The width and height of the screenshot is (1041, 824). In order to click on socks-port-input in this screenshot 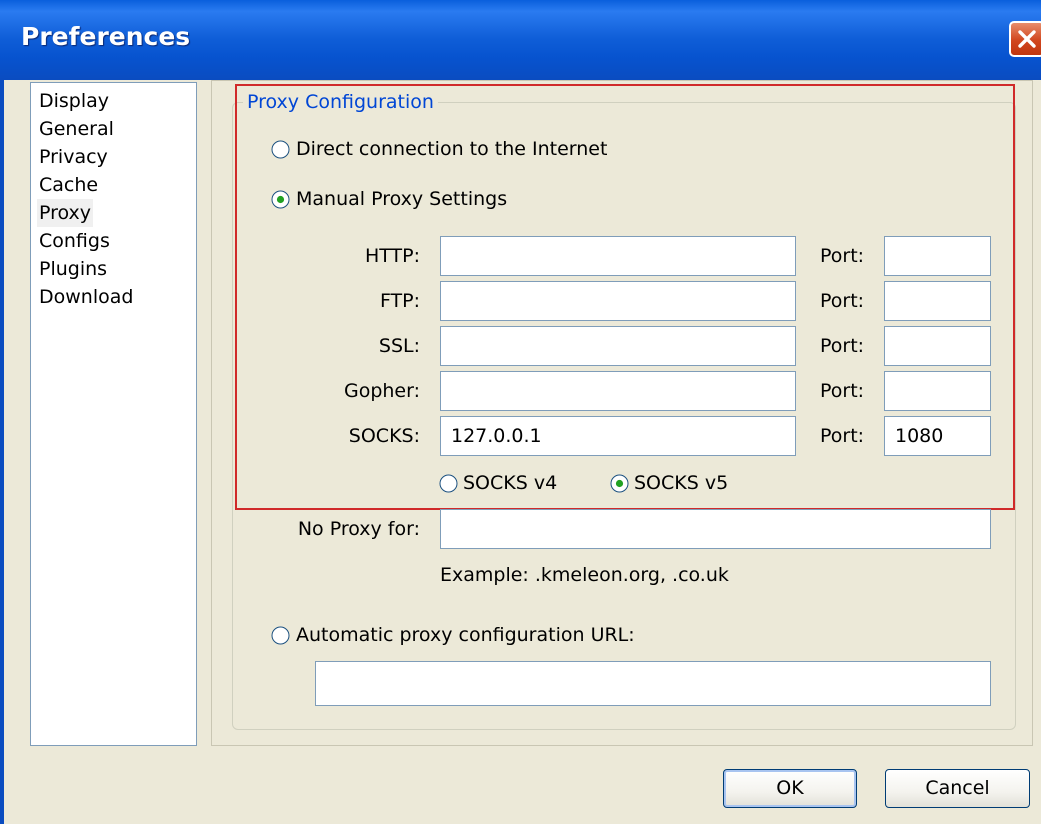, I will do `click(937, 436)`.